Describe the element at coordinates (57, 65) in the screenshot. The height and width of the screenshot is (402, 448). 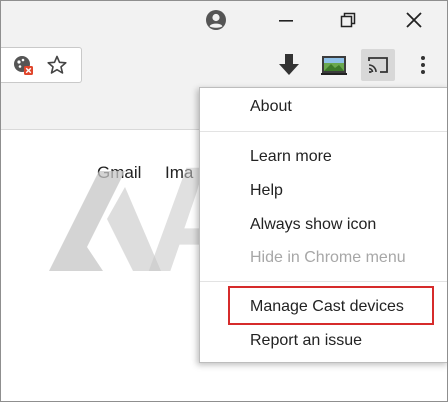
I see `bookmark-star-icon` at that location.